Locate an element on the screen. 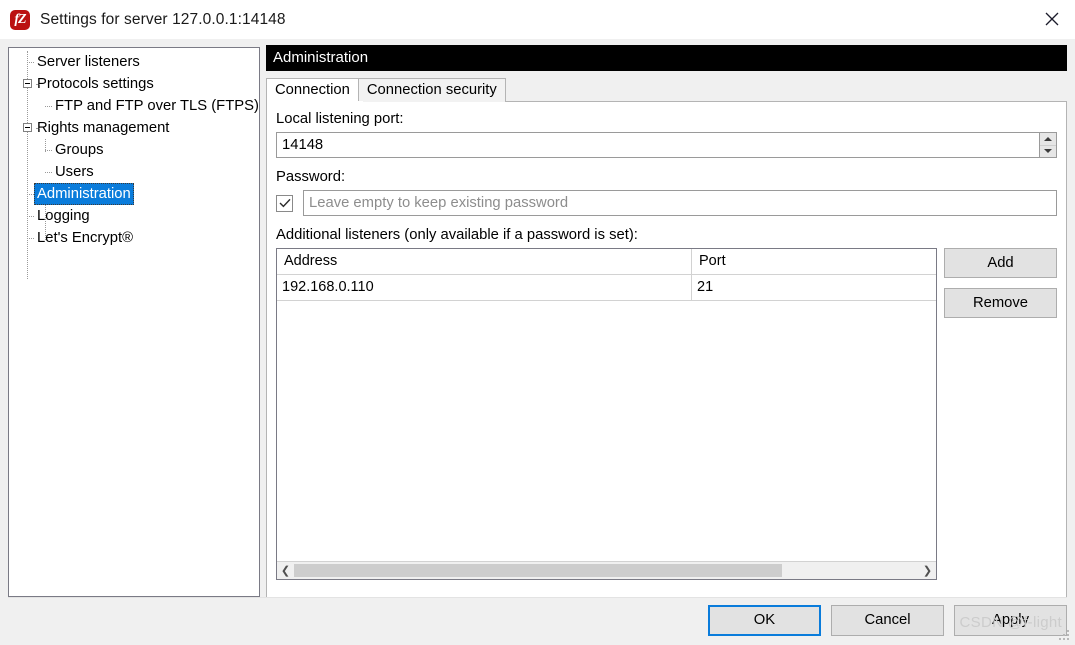  dialog-footer: OK Cancel Apply is located at coordinates (537, 621).